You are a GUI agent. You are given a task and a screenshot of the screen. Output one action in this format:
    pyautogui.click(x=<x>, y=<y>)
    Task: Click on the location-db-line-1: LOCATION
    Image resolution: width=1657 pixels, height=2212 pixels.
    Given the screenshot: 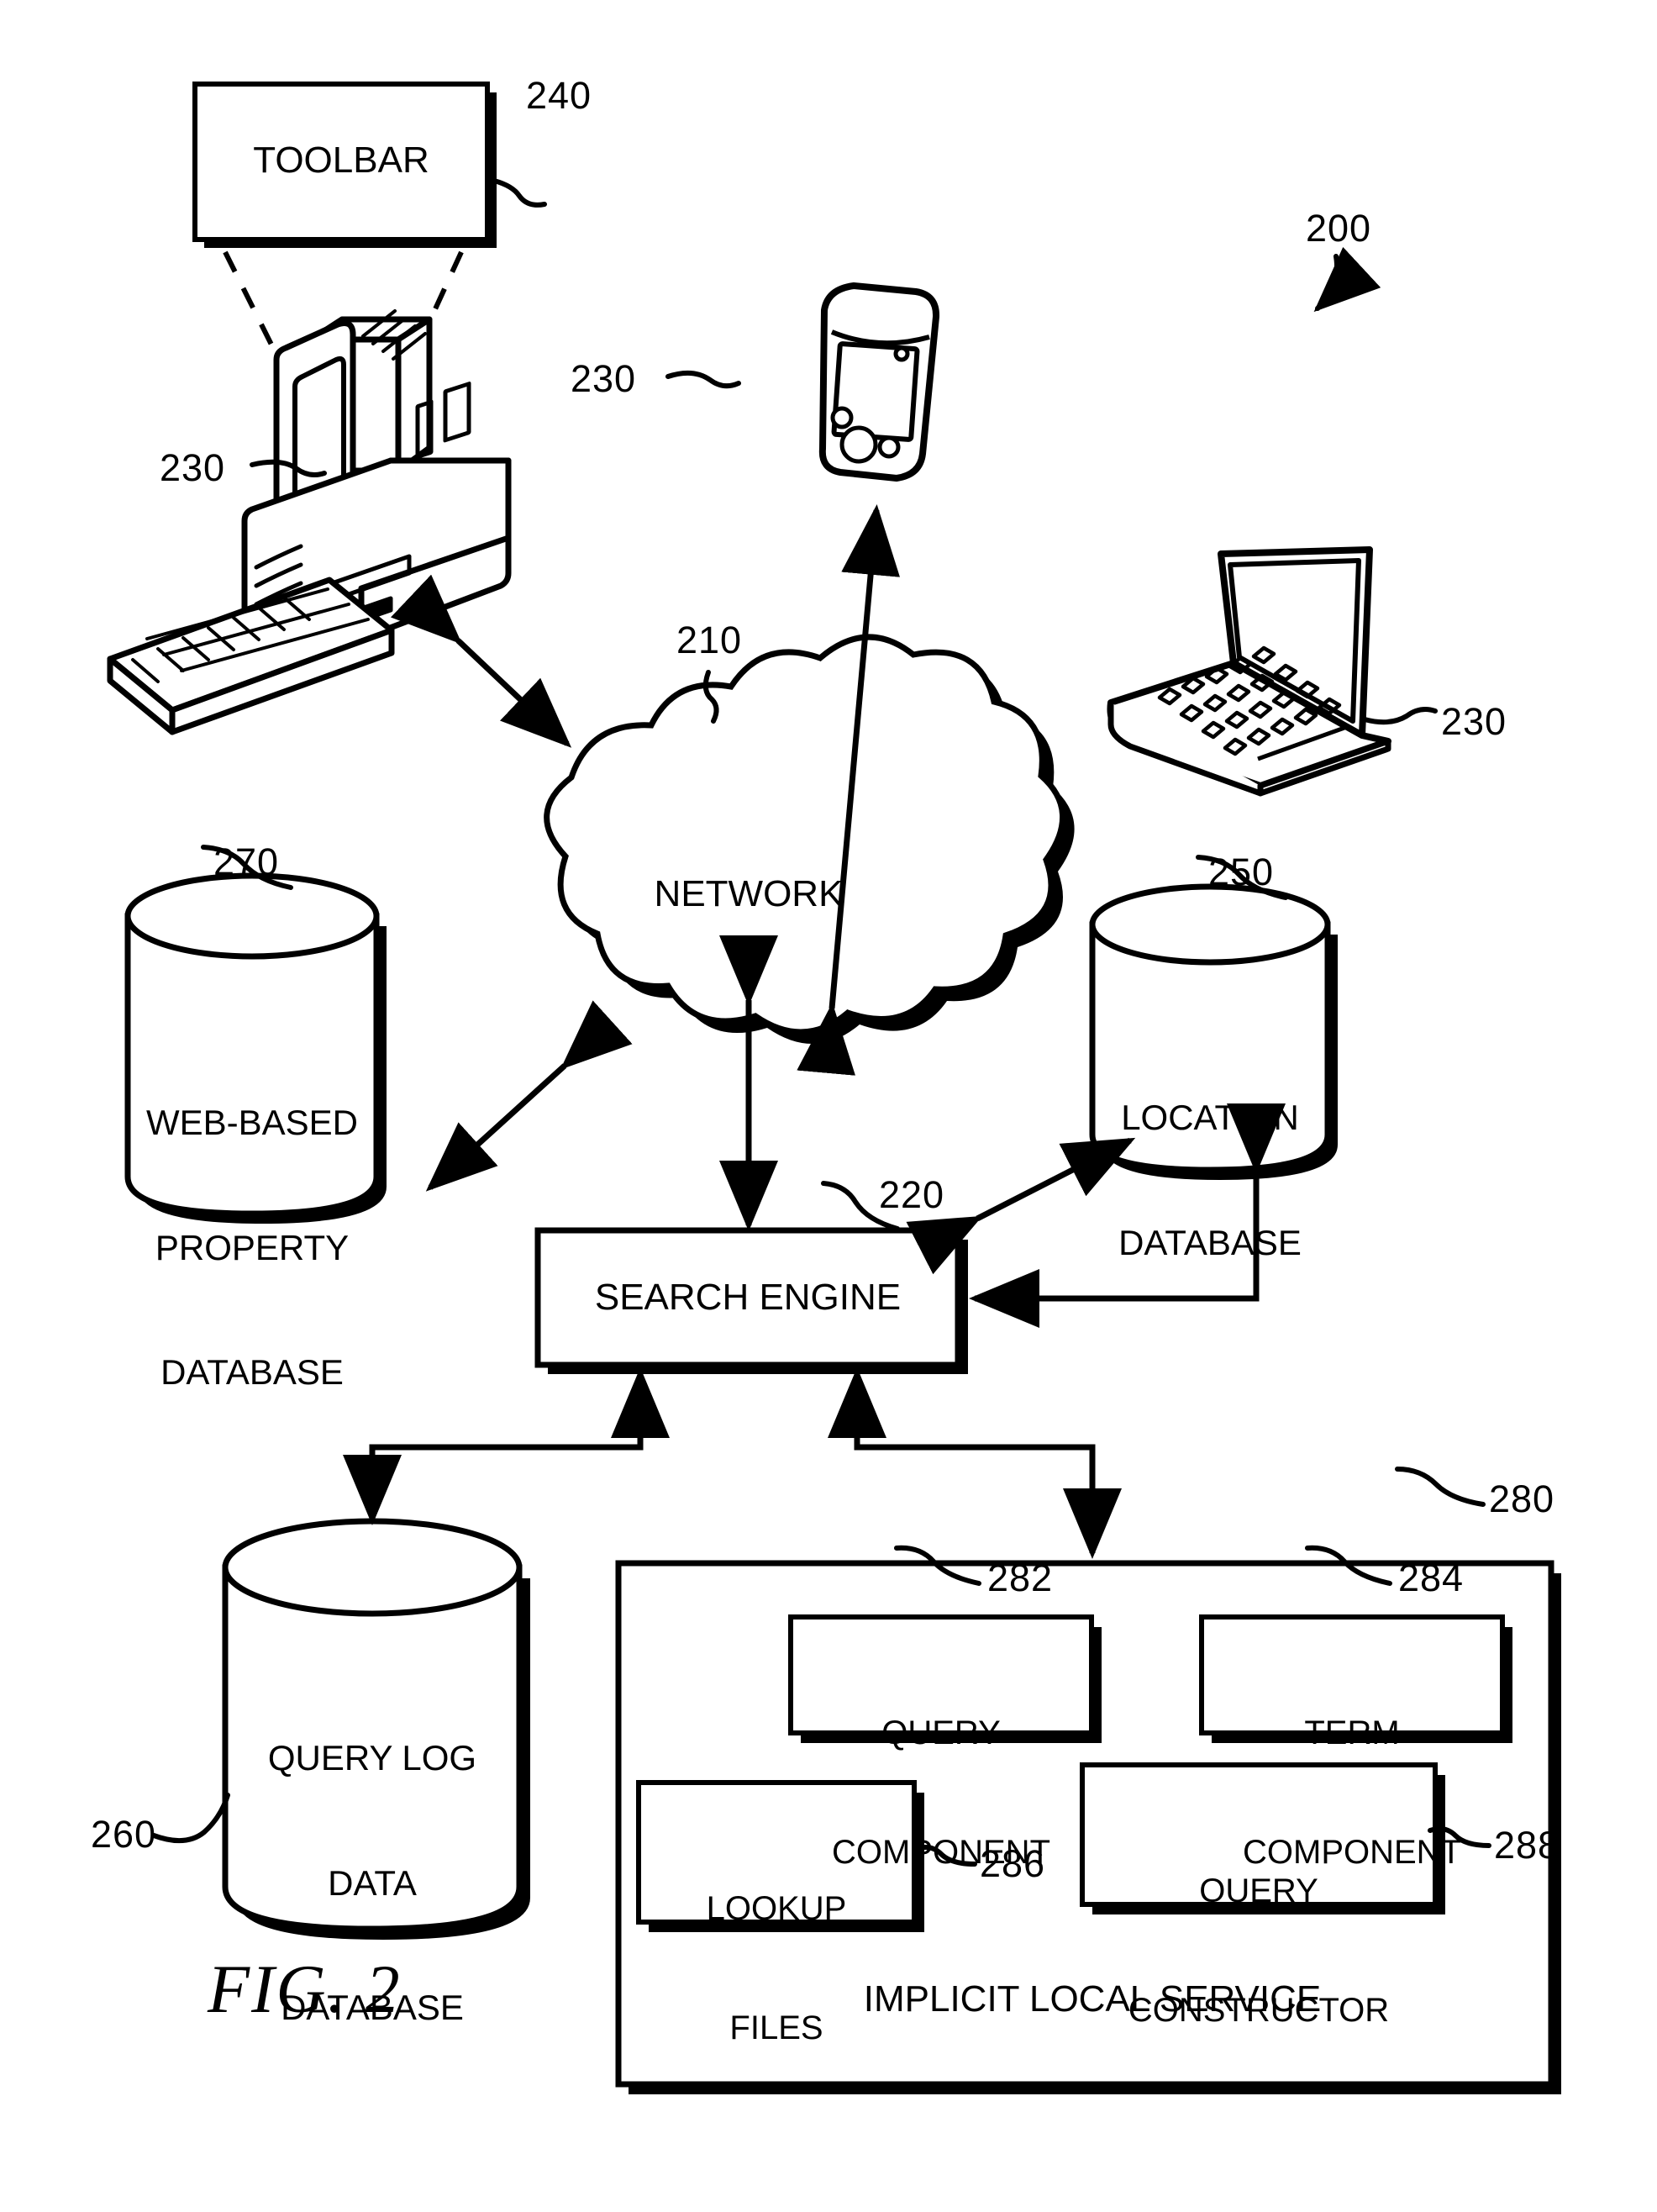 What is the action you would take?
    pyautogui.click(x=1210, y=1118)
    